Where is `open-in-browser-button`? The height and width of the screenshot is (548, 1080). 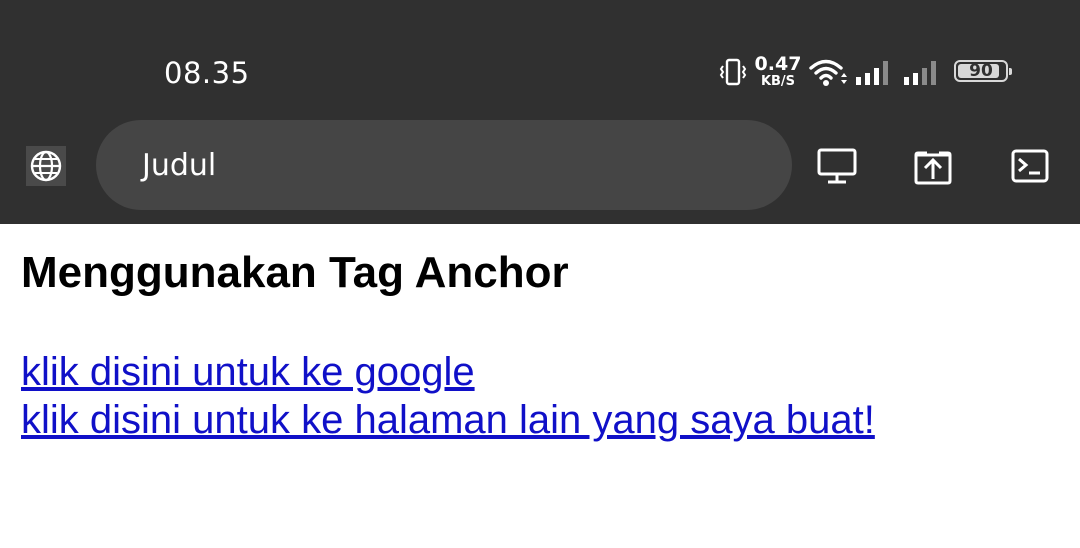 open-in-browser-button is located at coordinates (933, 166).